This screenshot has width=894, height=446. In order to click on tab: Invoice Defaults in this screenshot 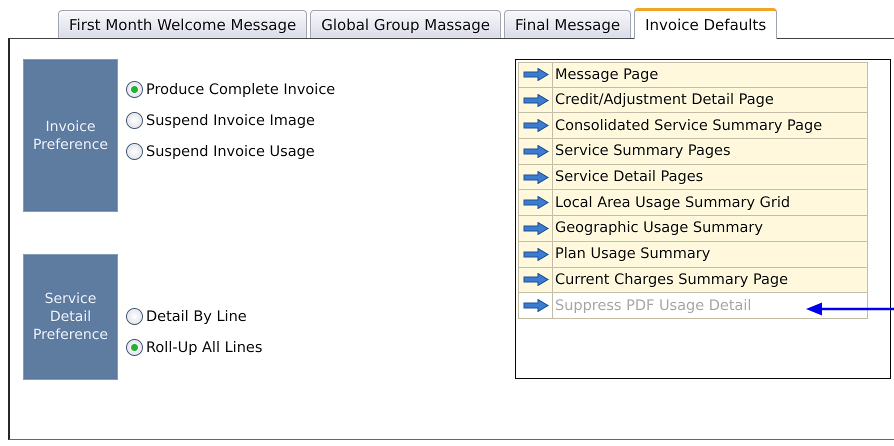, I will do `click(706, 23)`.